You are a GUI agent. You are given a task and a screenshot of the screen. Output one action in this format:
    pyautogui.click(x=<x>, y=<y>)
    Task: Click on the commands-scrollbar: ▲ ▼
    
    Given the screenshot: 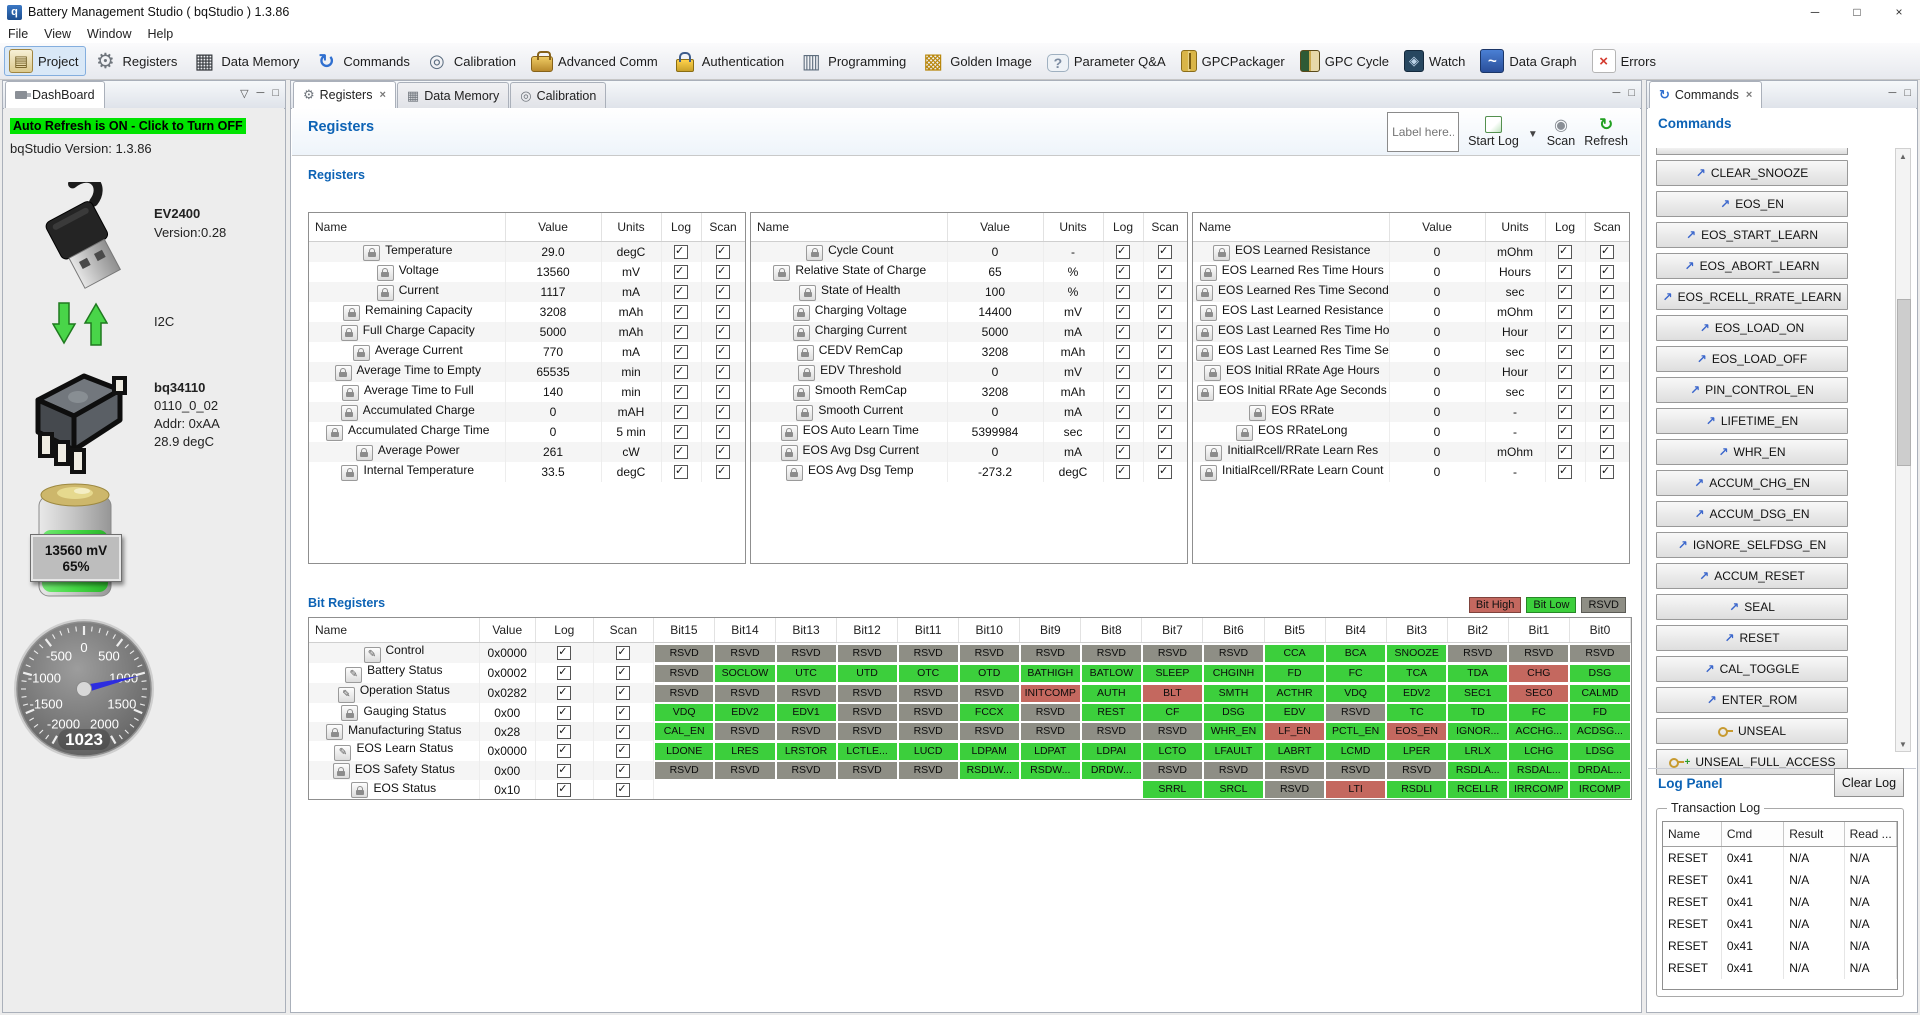 What is the action you would take?
    pyautogui.click(x=1903, y=450)
    